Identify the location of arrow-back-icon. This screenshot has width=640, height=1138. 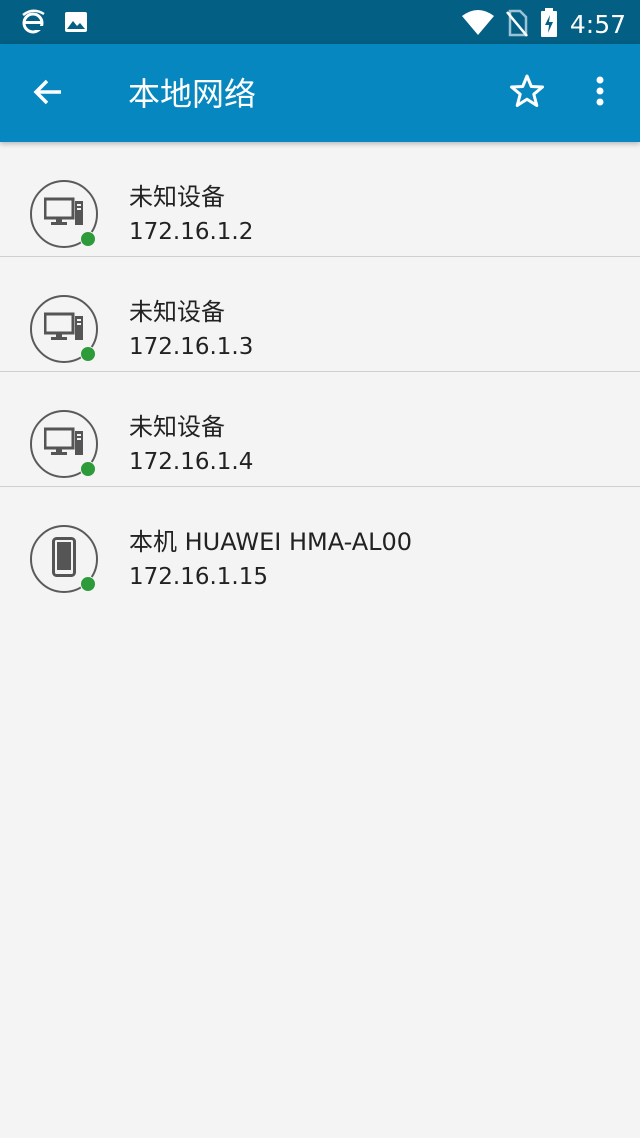
(48, 94).